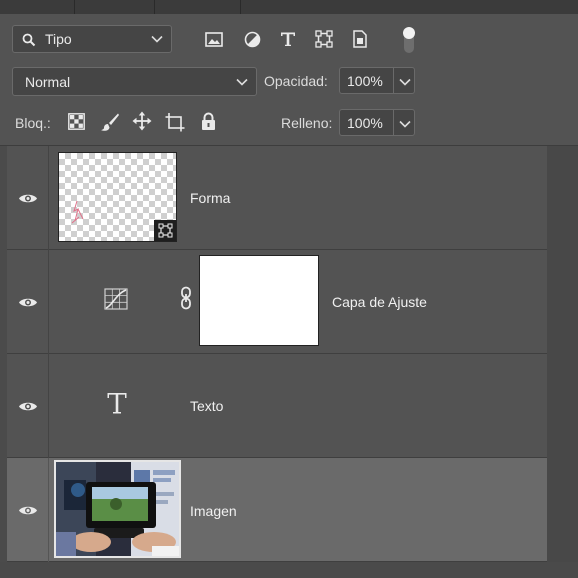  What do you see at coordinates (134, 81) in the screenshot?
I see `blend-mode-dropdown: Normal` at bounding box center [134, 81].